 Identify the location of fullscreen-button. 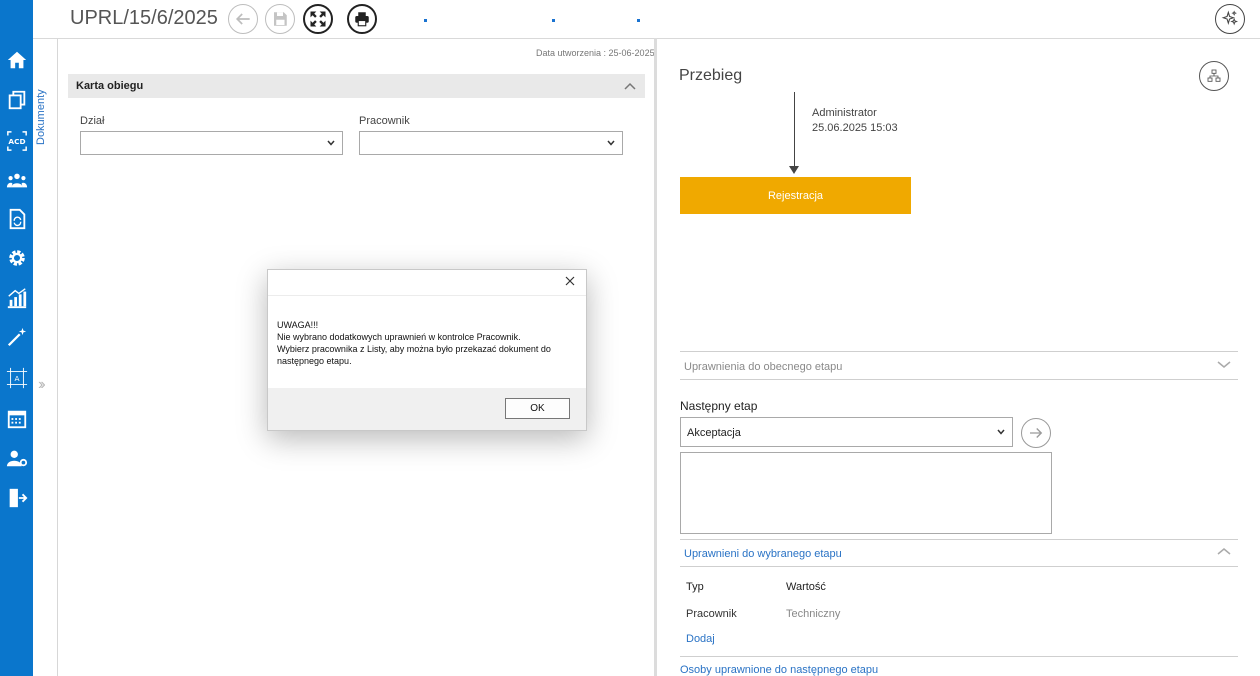
(318, 19).